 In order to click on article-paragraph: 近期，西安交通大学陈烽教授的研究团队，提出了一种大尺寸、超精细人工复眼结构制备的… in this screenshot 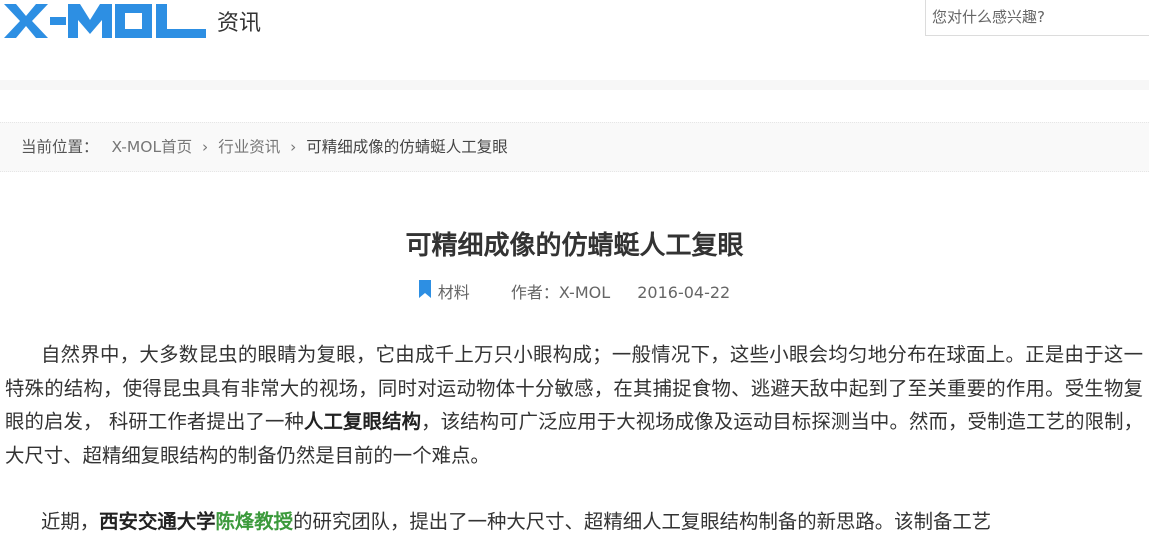, I will do `click(574, 520)`.